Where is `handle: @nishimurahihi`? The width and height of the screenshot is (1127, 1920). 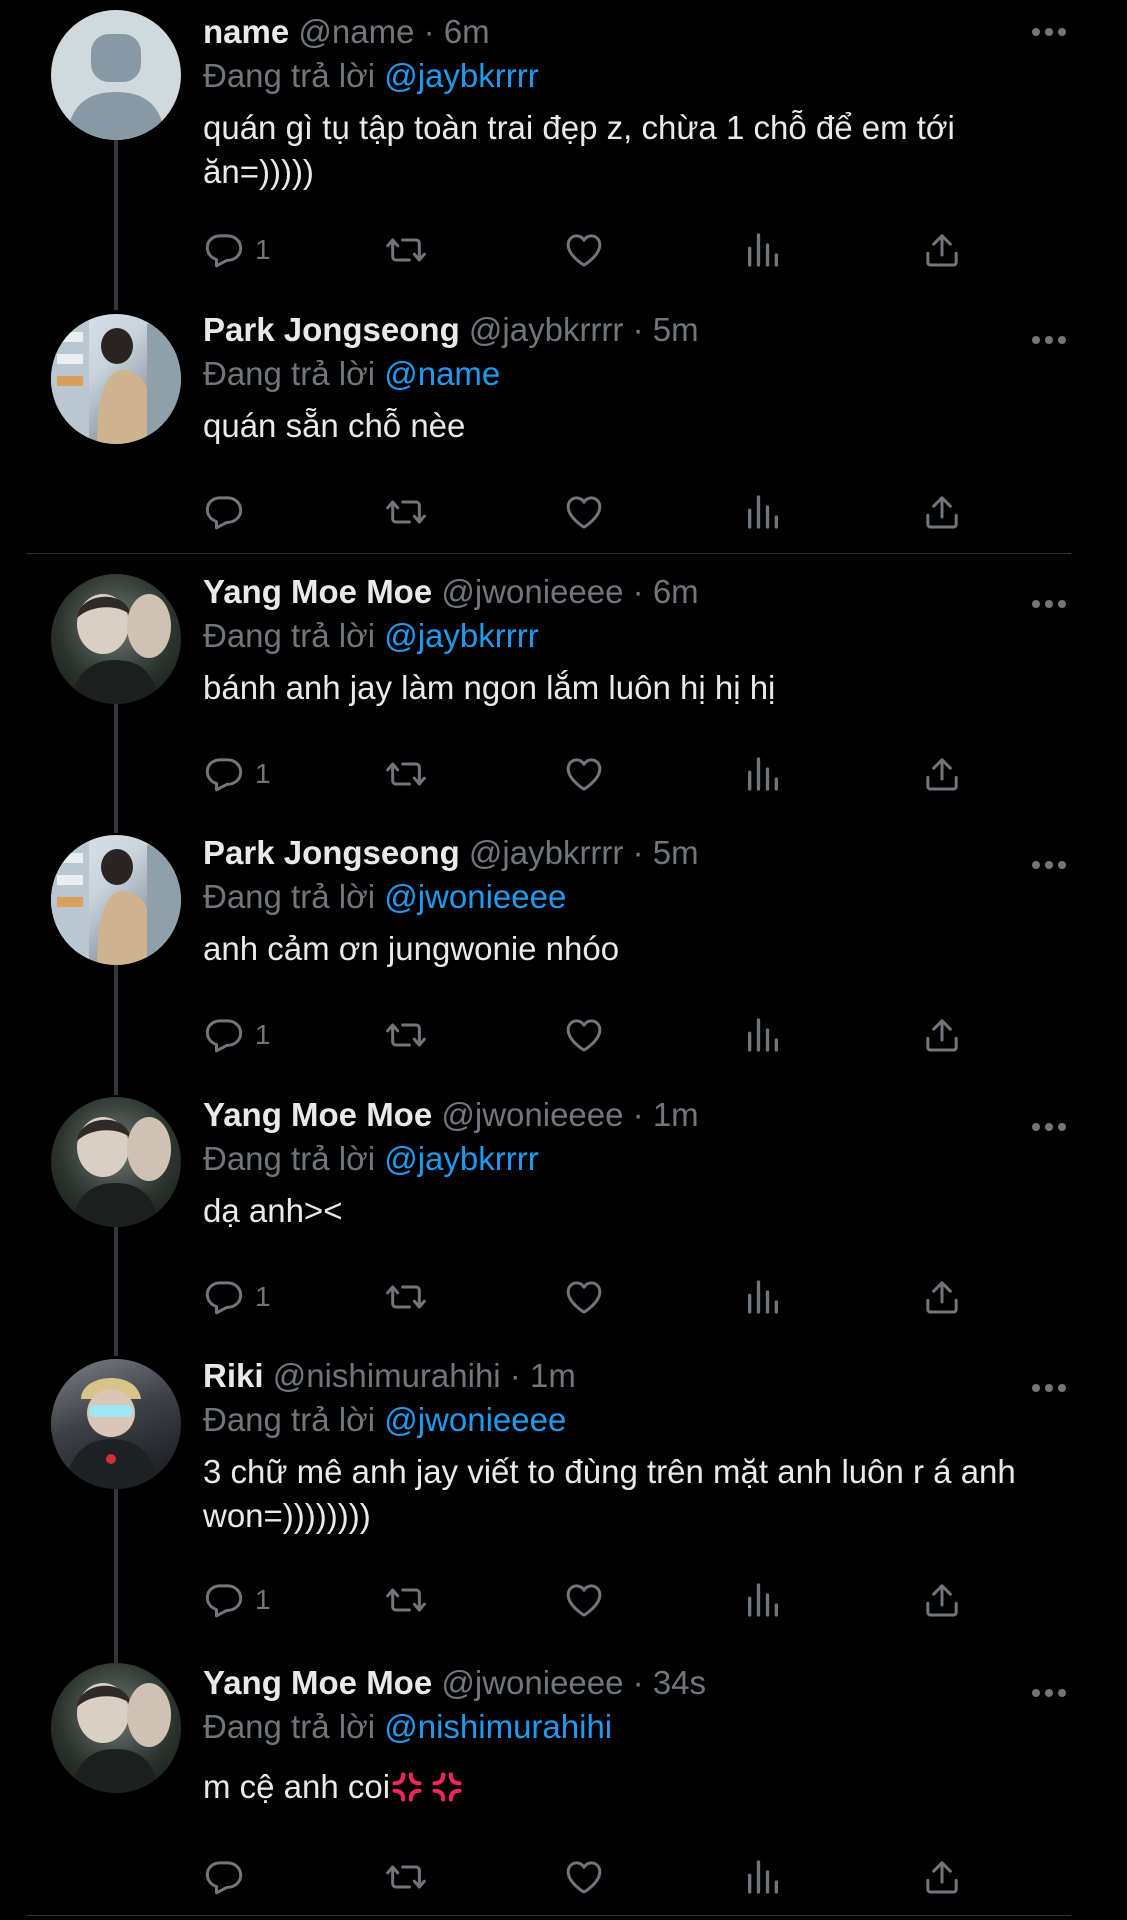 handle: @nishimurahihi is located at coordinates (387, 1375).